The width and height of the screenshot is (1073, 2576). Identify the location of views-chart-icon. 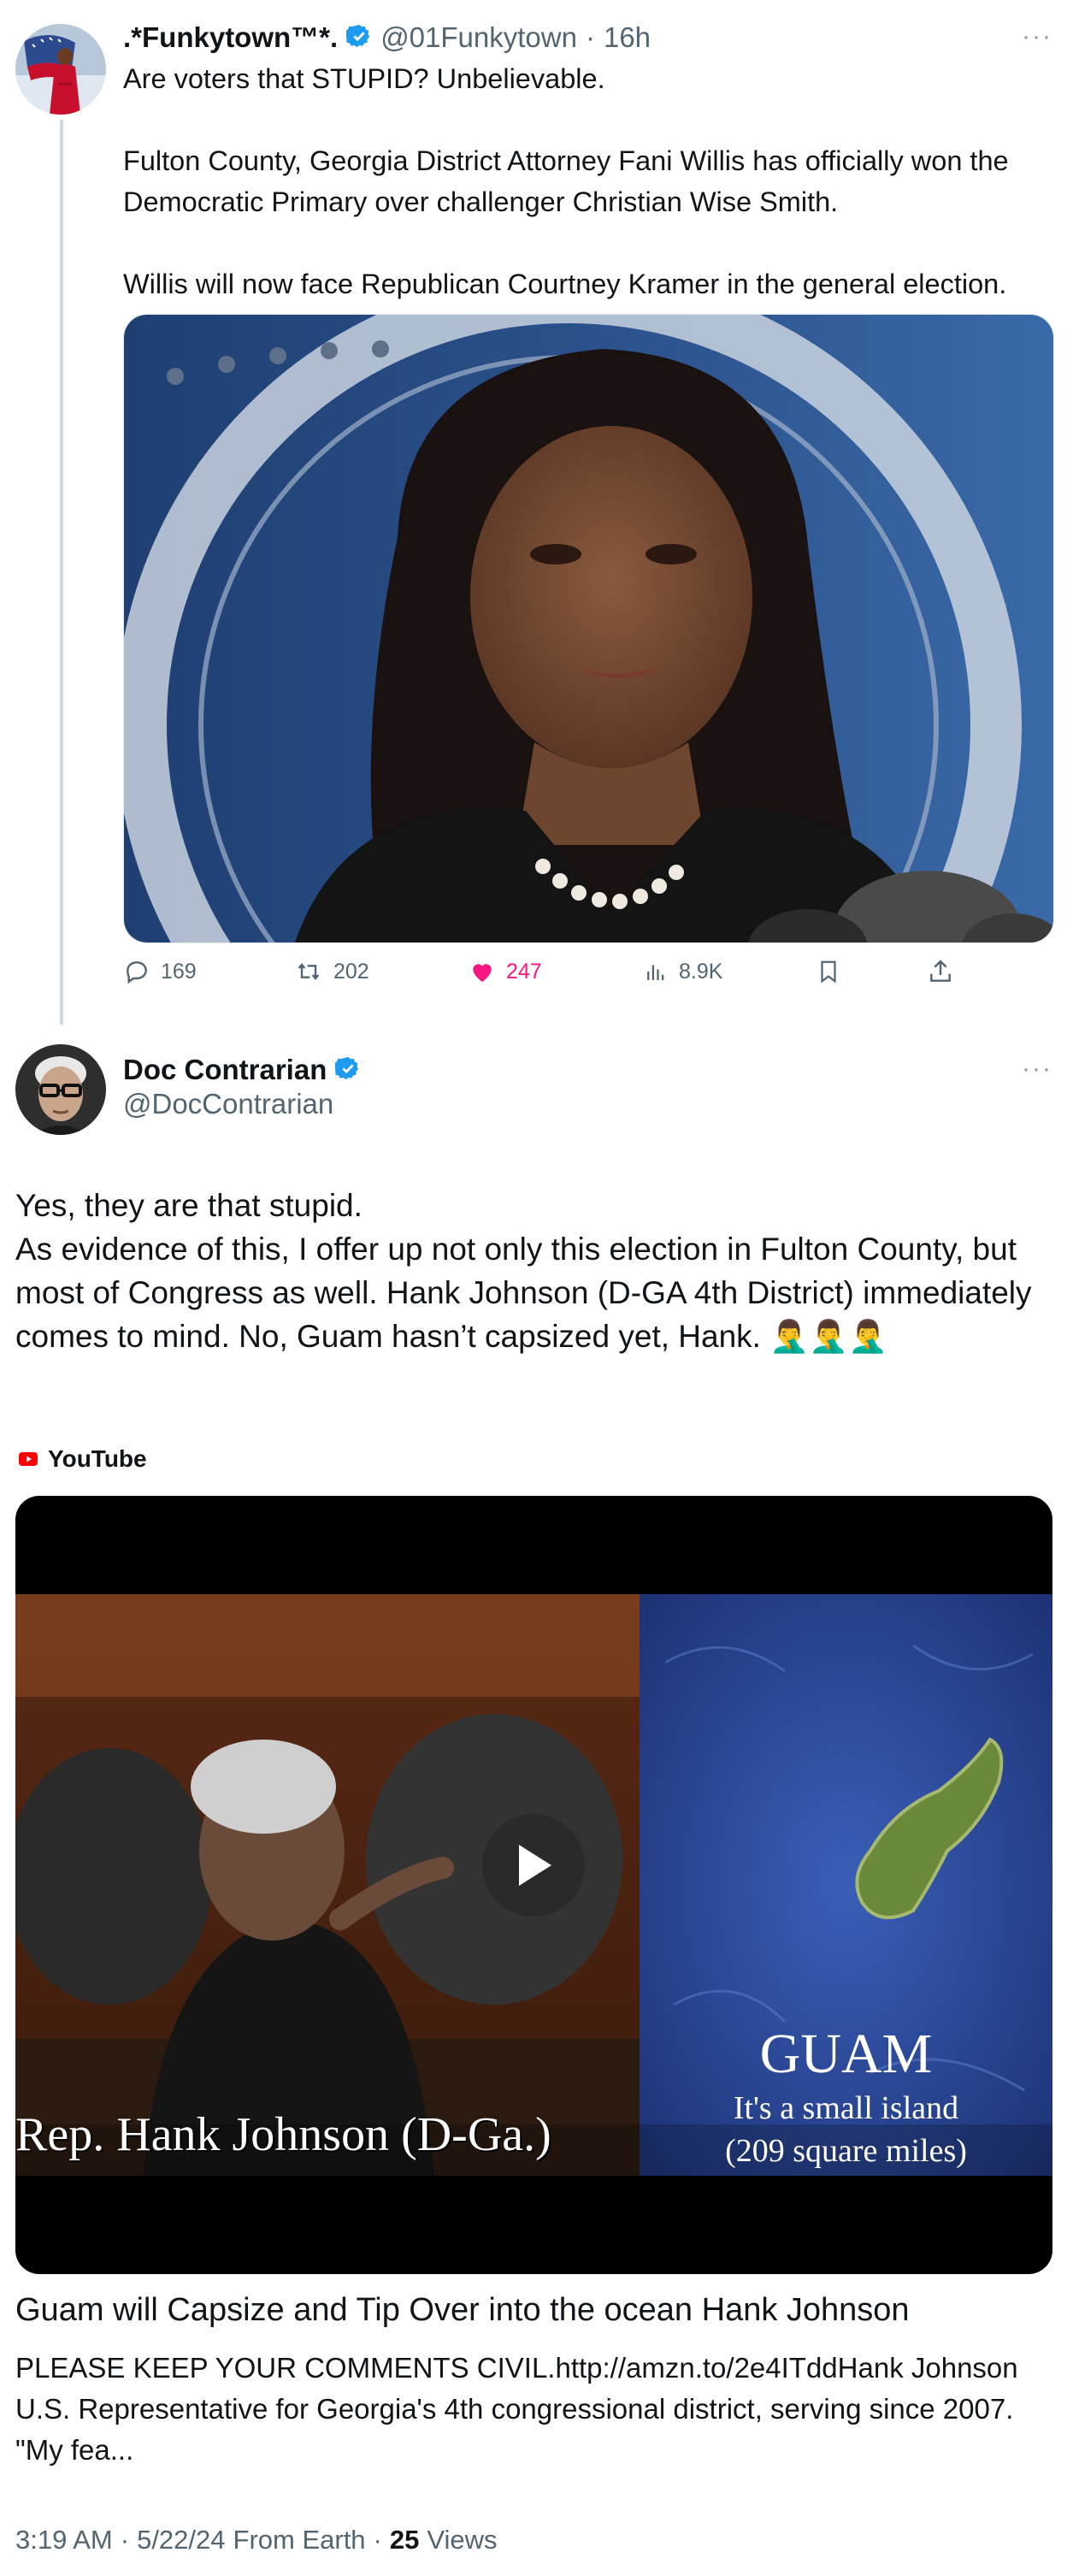
(655, 972).